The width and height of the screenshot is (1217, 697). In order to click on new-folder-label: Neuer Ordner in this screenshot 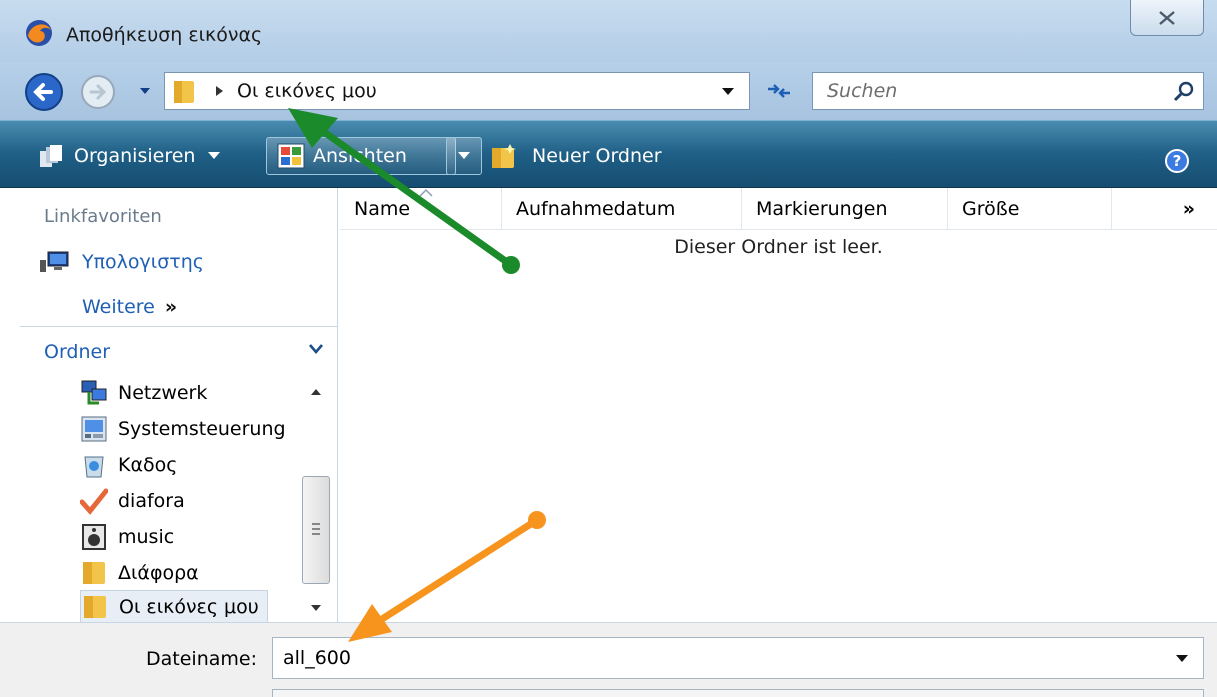, I will do `click(597, 156)`.